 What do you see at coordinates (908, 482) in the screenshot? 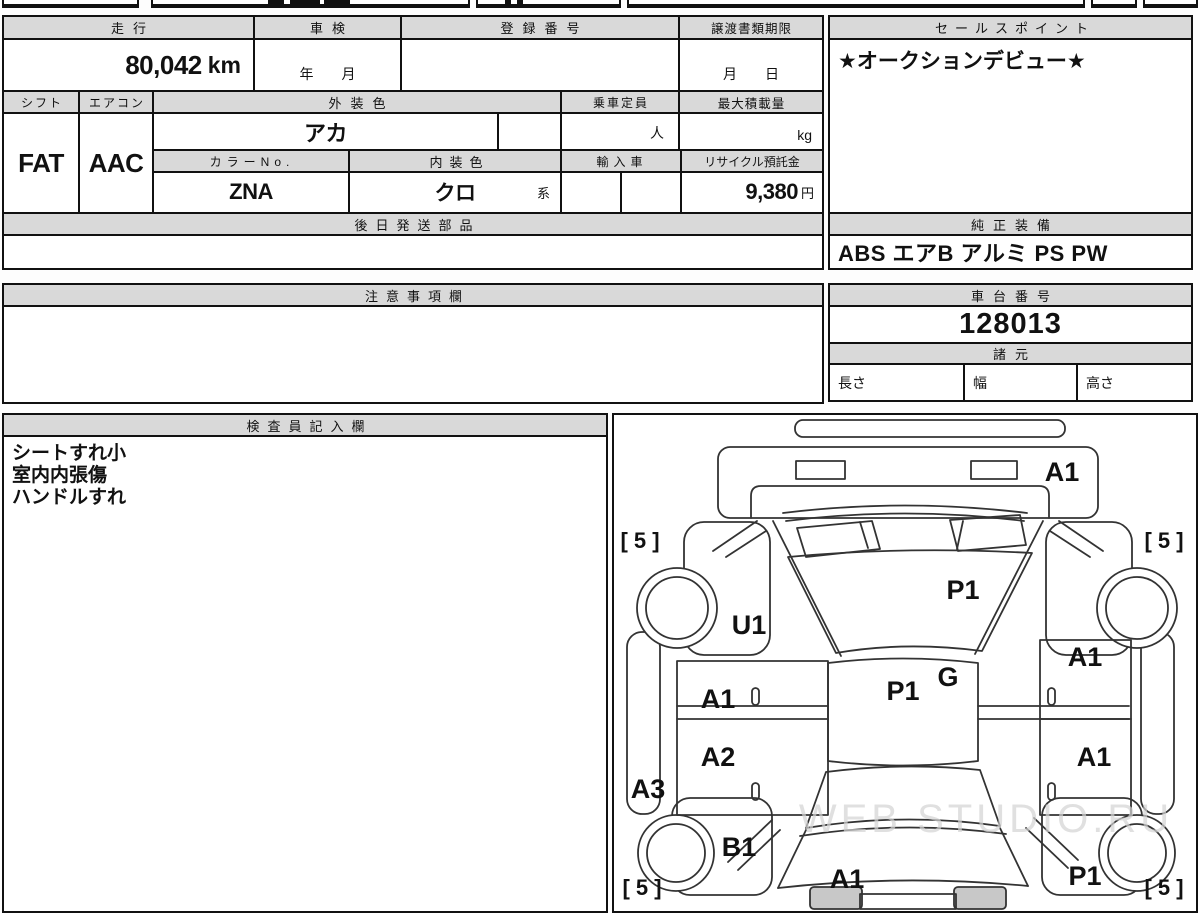
I see `front-panel` at bounding box center [908, 482].